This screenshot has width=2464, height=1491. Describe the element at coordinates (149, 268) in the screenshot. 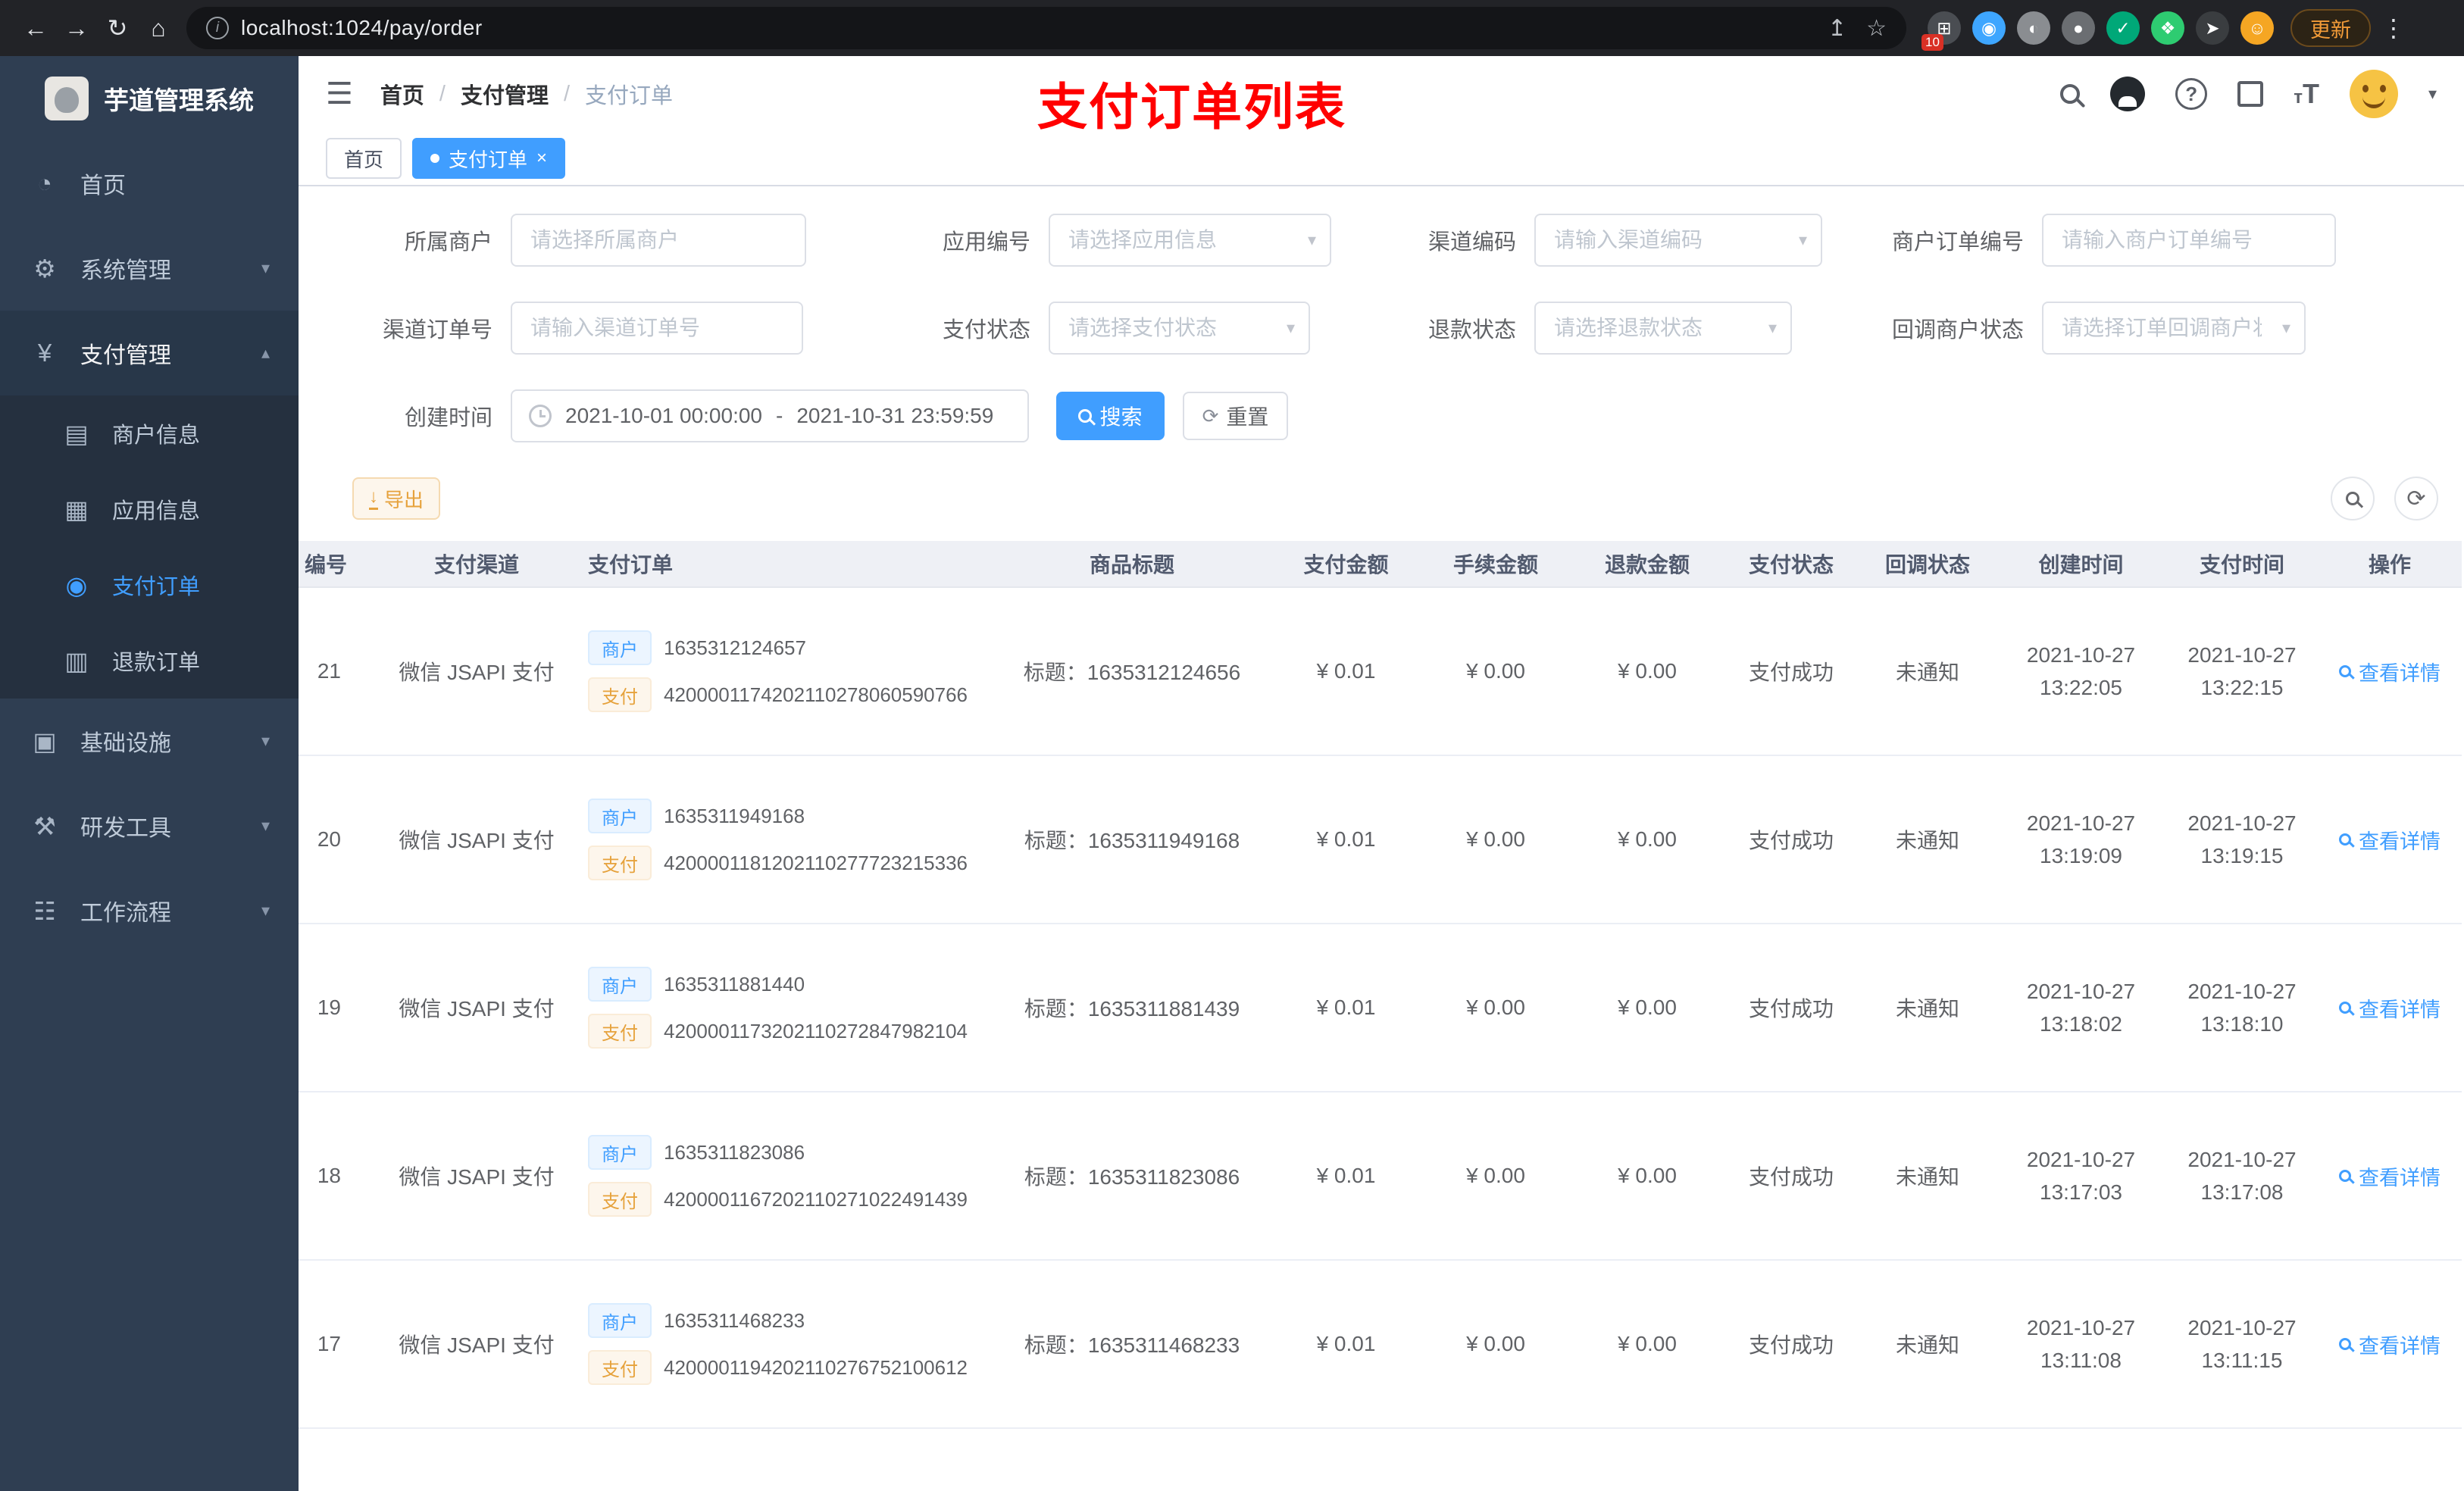

I see `sidebar-item-system: ⚙ 系统管理 ▾` at that location.